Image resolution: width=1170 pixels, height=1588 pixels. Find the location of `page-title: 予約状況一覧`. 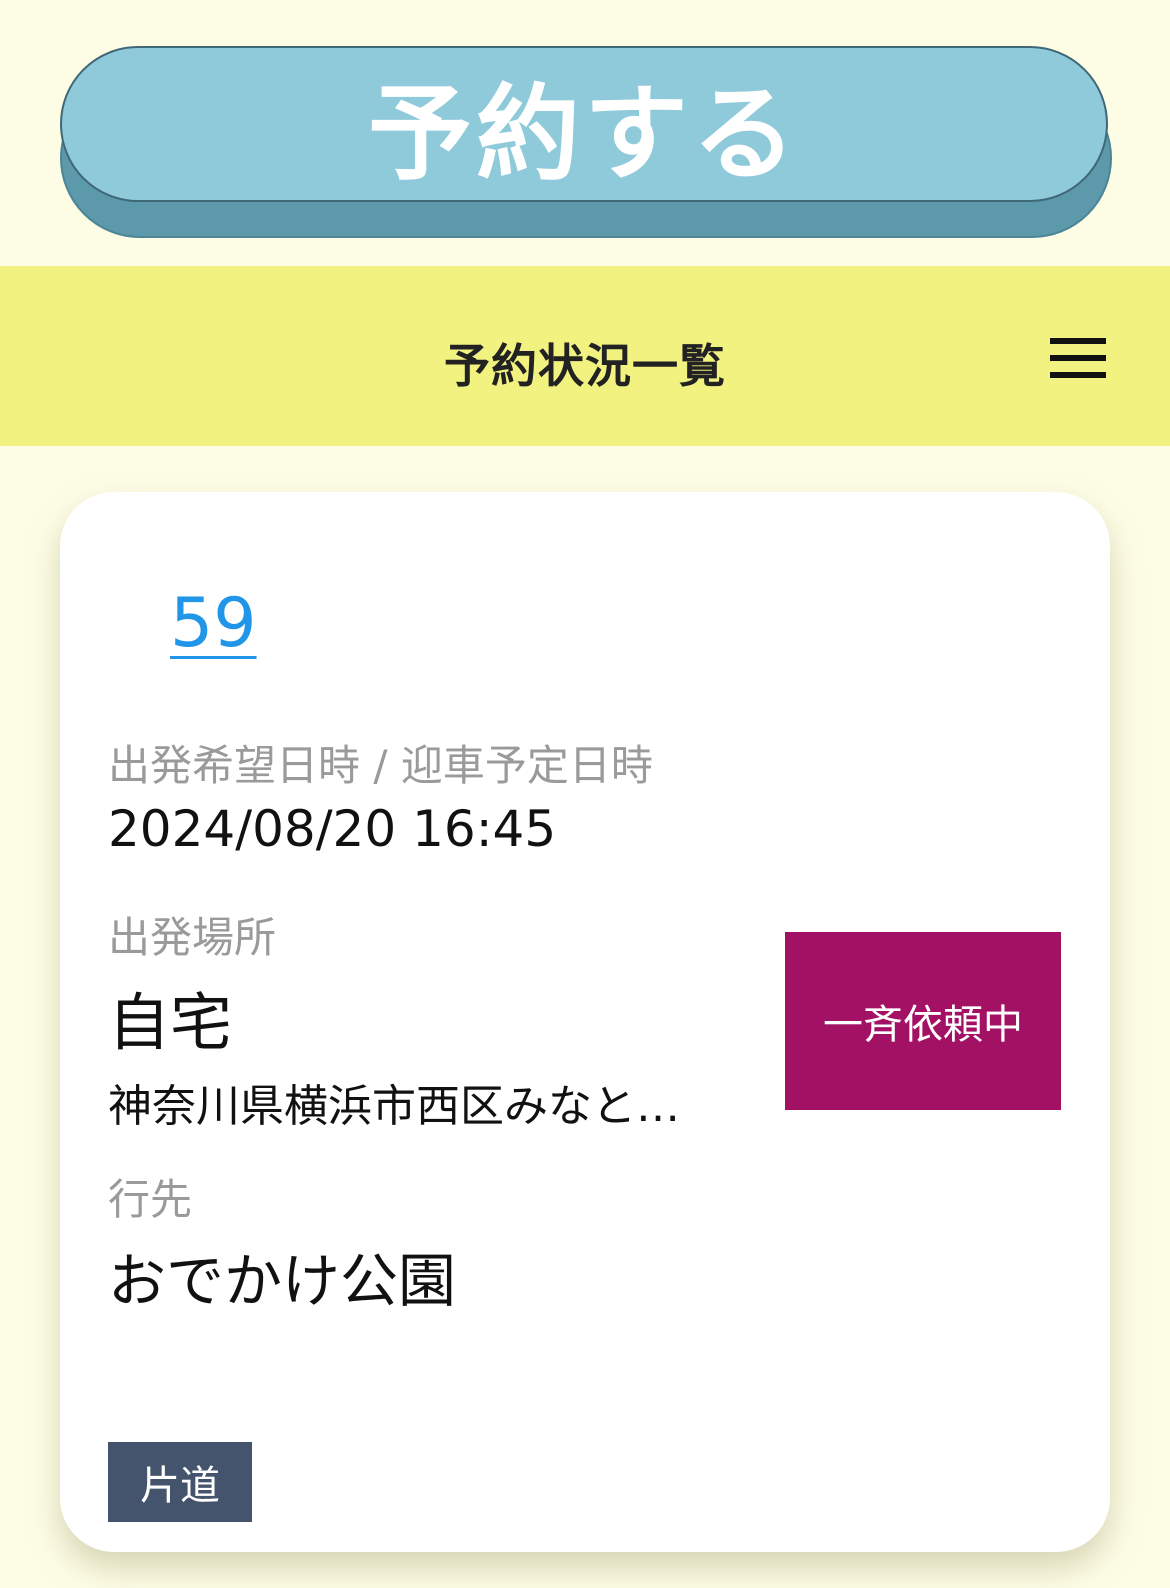

page-title: 予約状況一覧 is located at coordinates (585, 366).